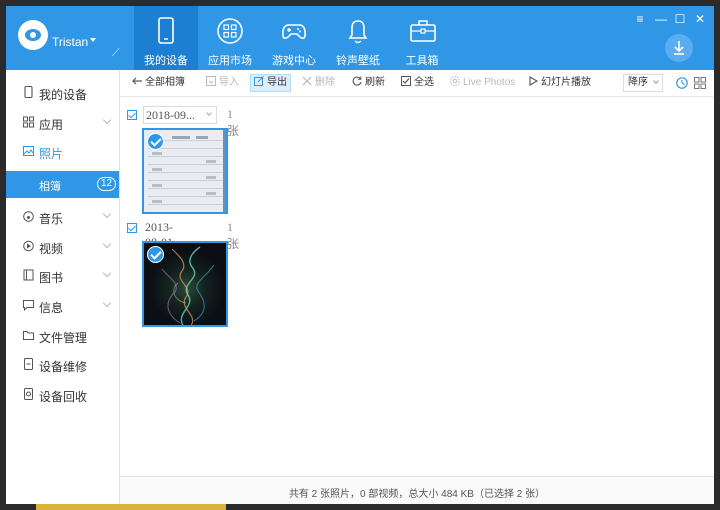 This screenshot has height=510, width=720. What do you see at coordinates (93, 40) in the screenshot?
I see `user-menu-caret-icon` at bounding box center [93, 40].